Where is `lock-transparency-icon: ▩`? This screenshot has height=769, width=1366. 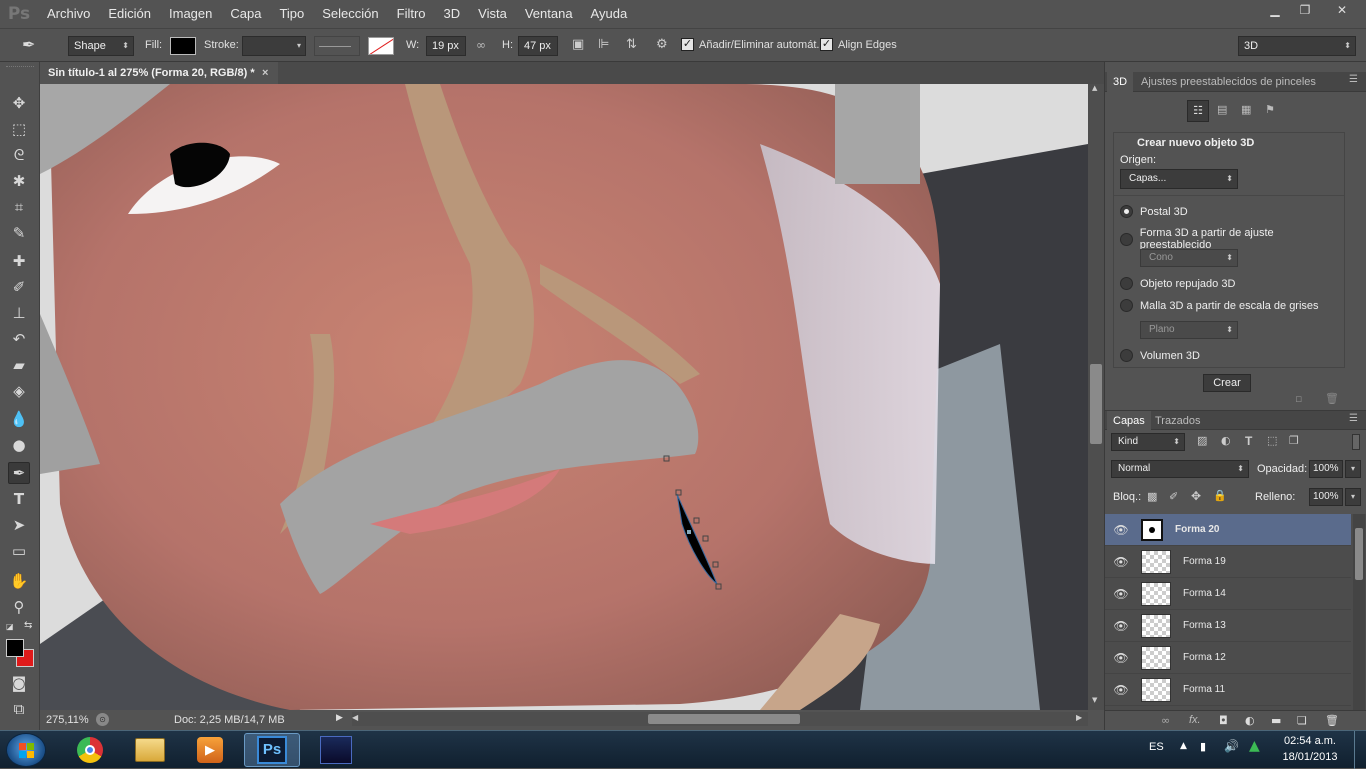 lock-transparency-icon: ▩ is located at coordinates (1152, 496).